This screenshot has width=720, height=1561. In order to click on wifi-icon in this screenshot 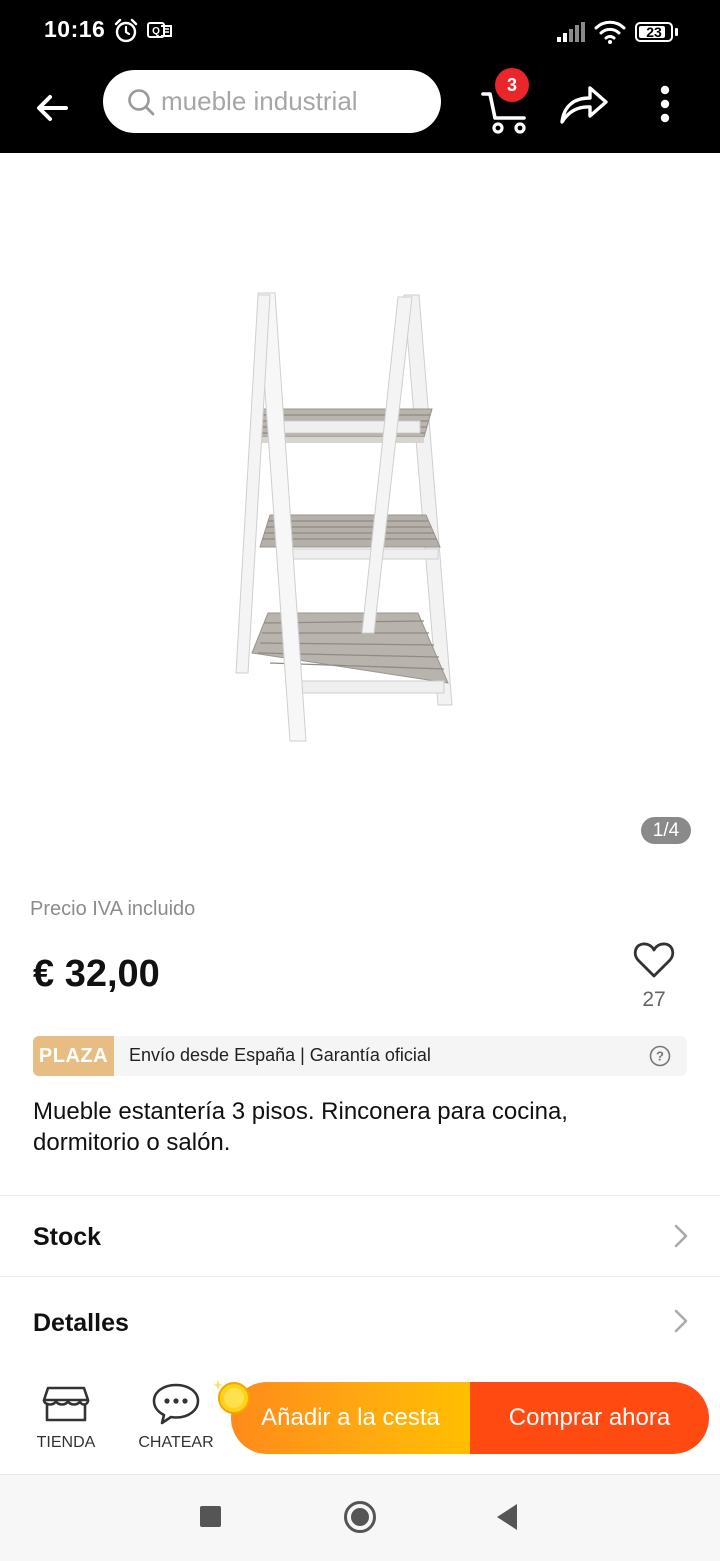, I will do `click(610, 32)`.